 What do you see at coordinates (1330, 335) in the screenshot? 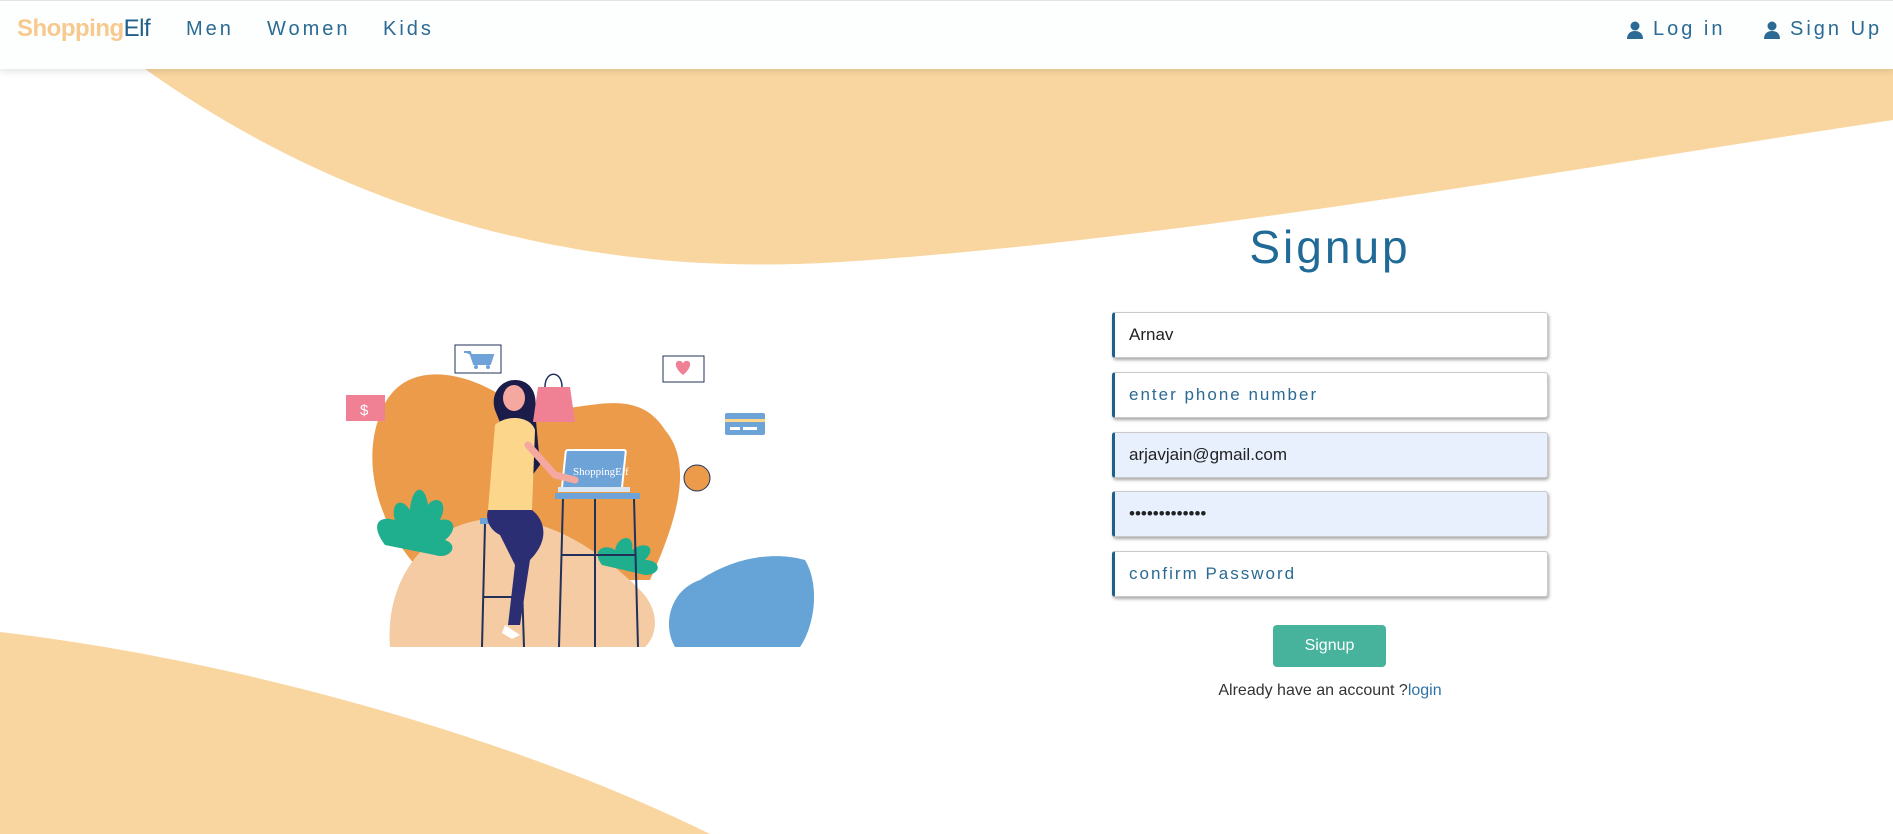
I see `name-input` at bounding box center [1330, 335].